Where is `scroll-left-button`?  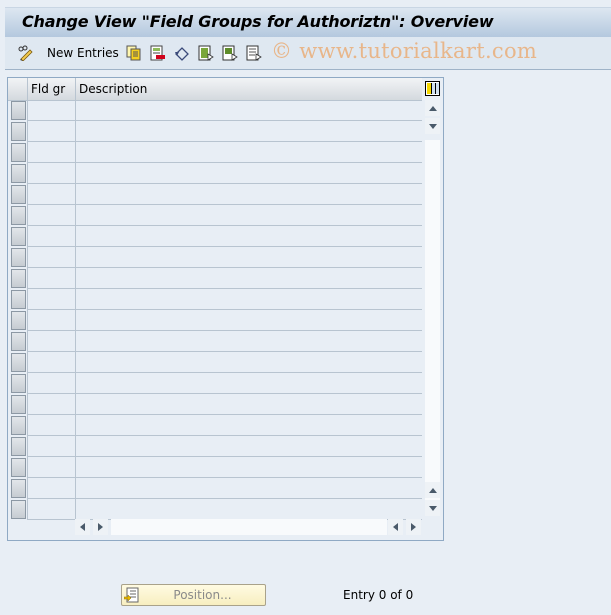 scroll-left-button is located at coordinates (82, 527).